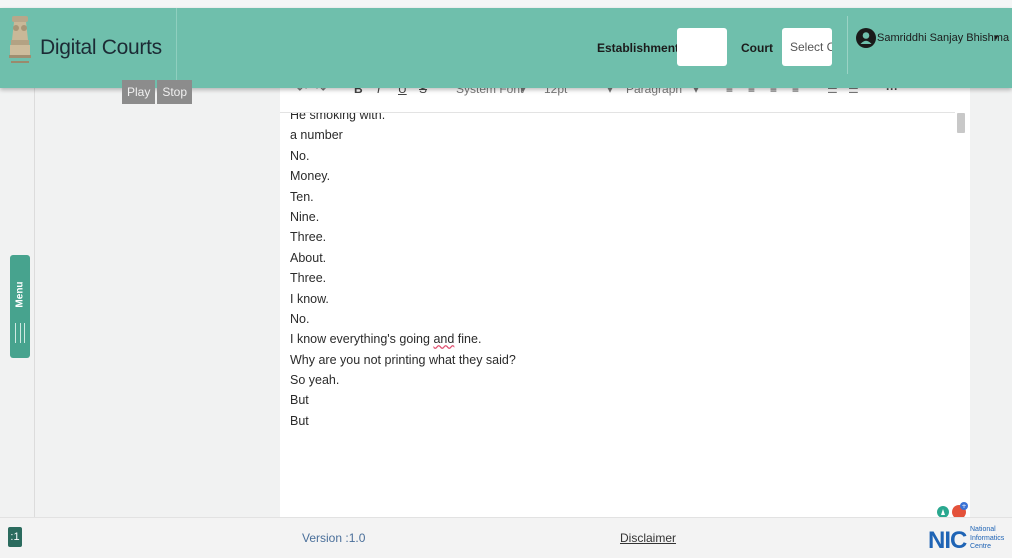 The width and height of the screenshot is (1012, 558). What do you see at coordinates (968, 539) in the screenshot?
I see `nic-logo: NIC National Informatics Centre` at bounding box center [968, 539].